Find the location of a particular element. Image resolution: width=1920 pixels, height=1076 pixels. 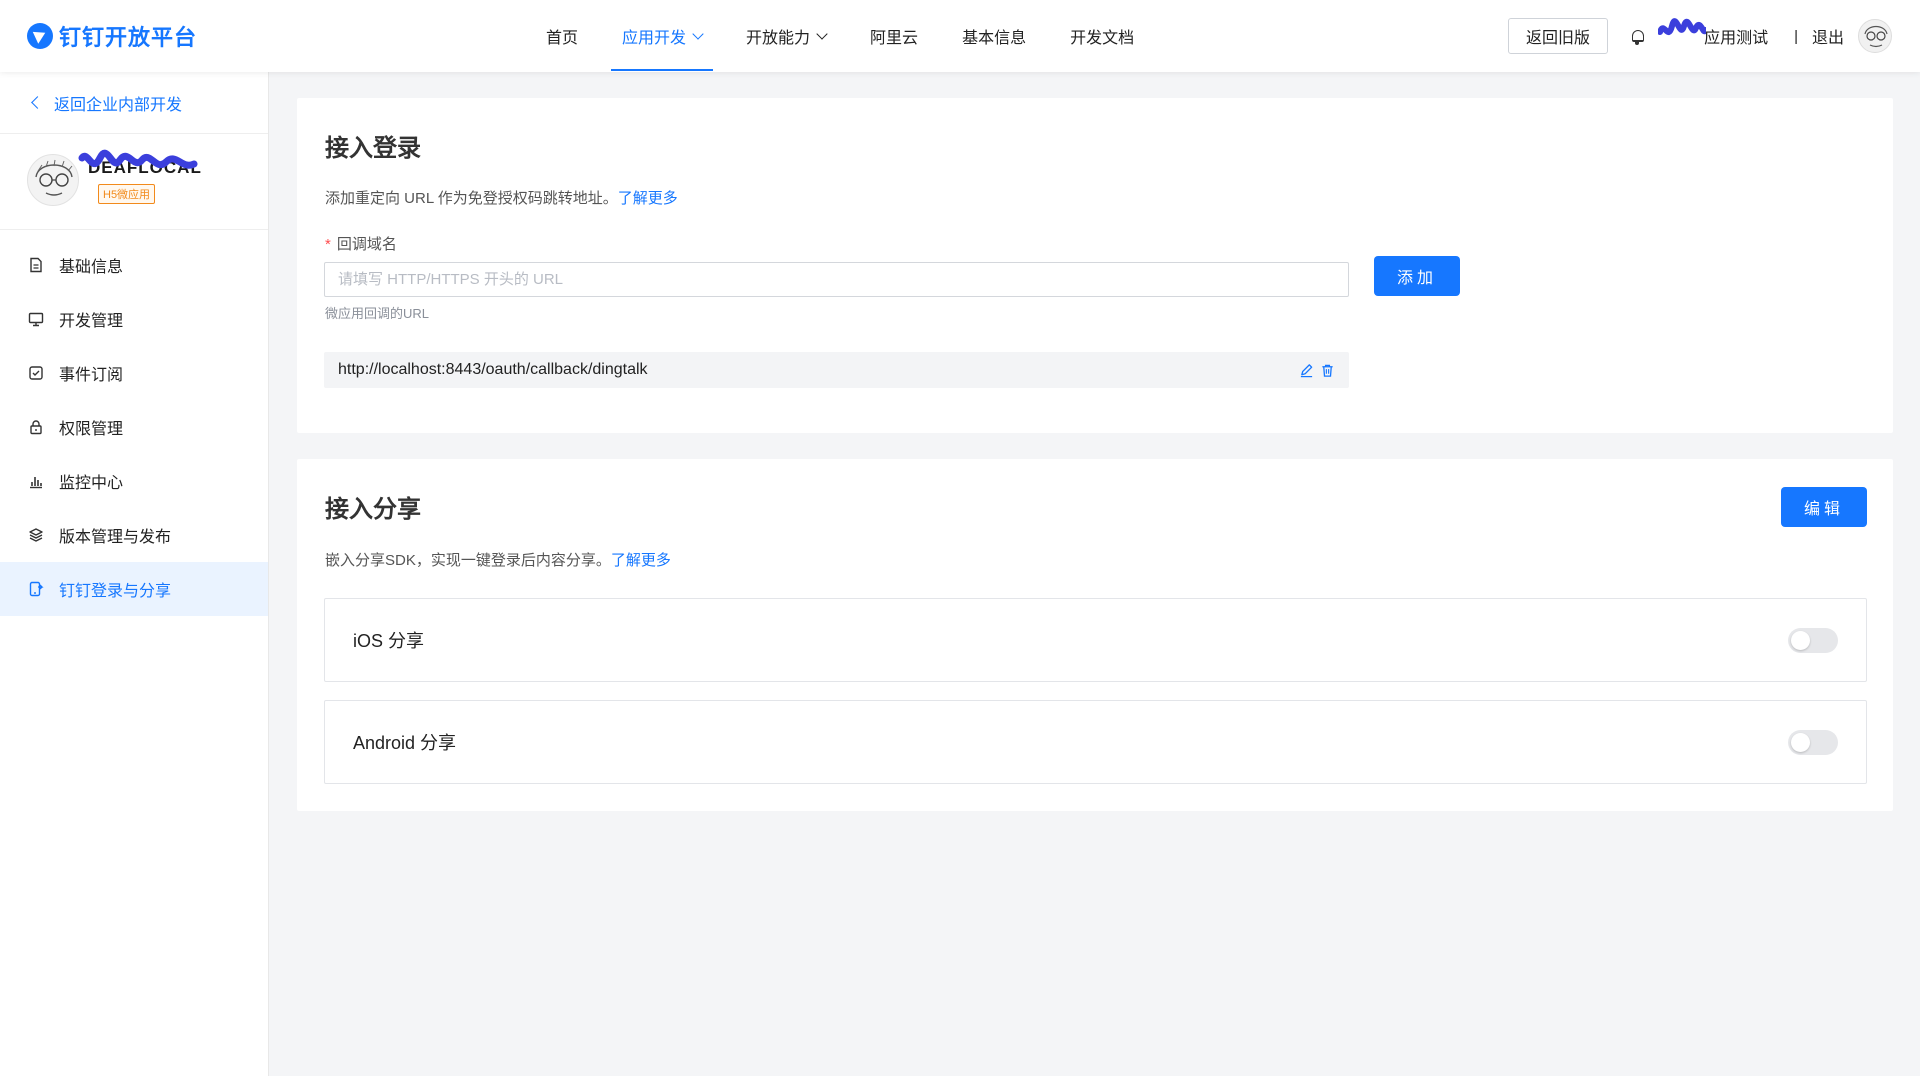

app-avatar is located at coordinates (53, 180).